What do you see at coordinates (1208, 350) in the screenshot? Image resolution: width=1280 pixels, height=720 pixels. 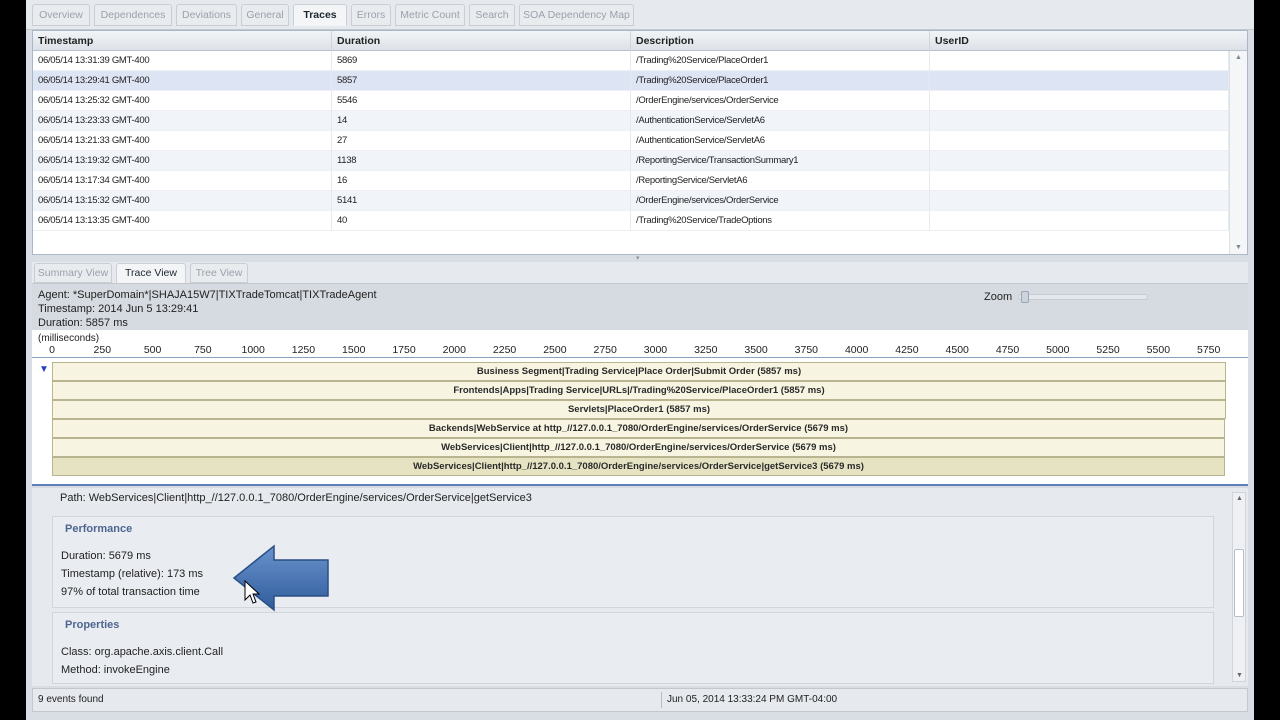 I see `ruler-tick-label: 5750` at bounding box center [1208, 350].